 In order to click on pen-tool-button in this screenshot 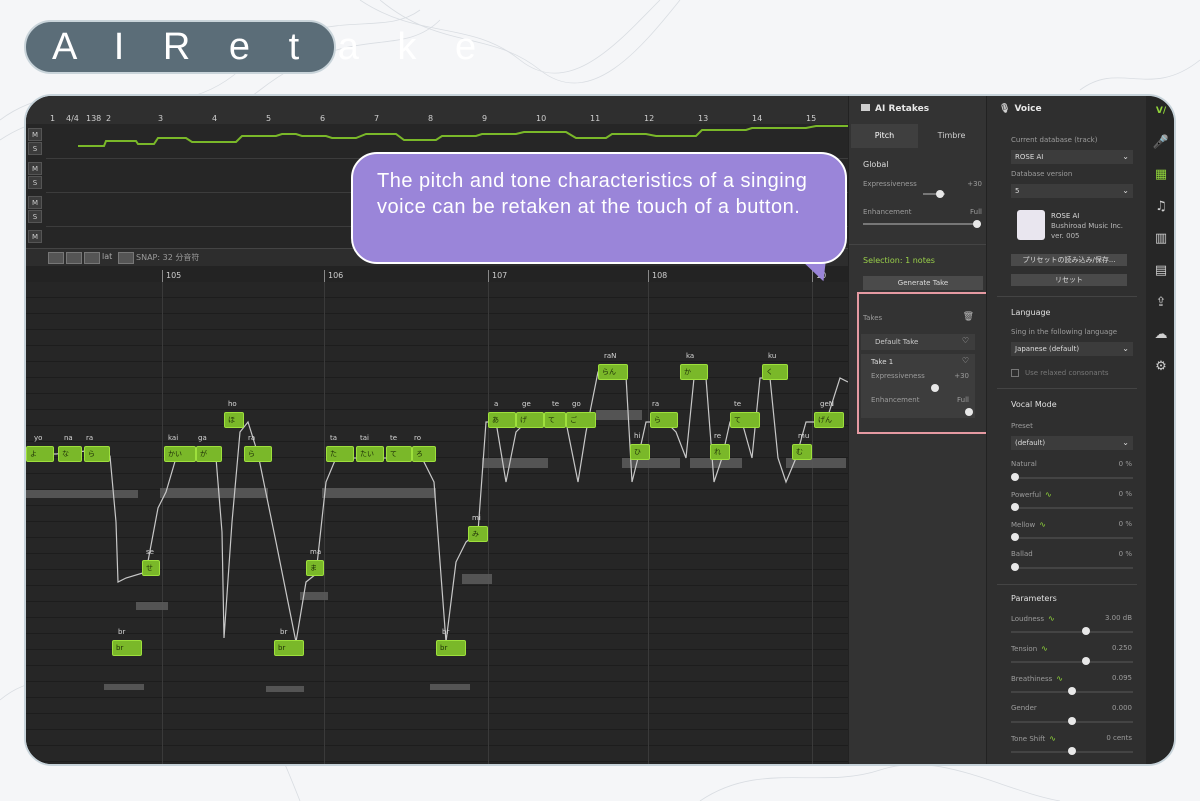, I will do `click(92, 258)`.